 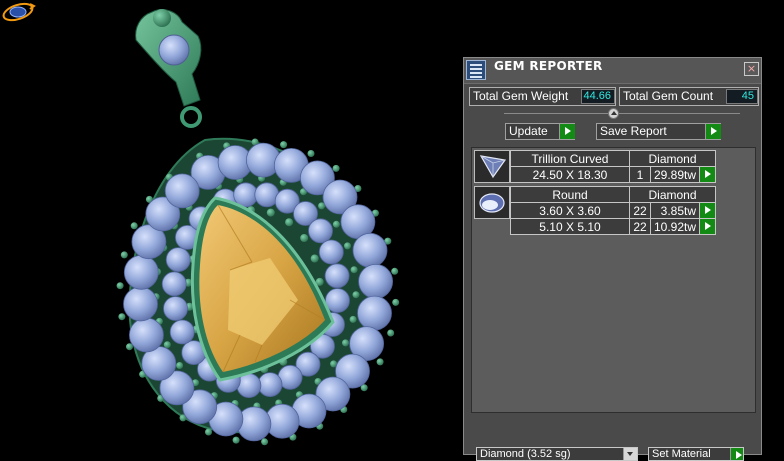 What do you see at coordinates (681, 454) in the screenshot?
I see `set-material-label: Set Material` at bounding box center [681, 454].